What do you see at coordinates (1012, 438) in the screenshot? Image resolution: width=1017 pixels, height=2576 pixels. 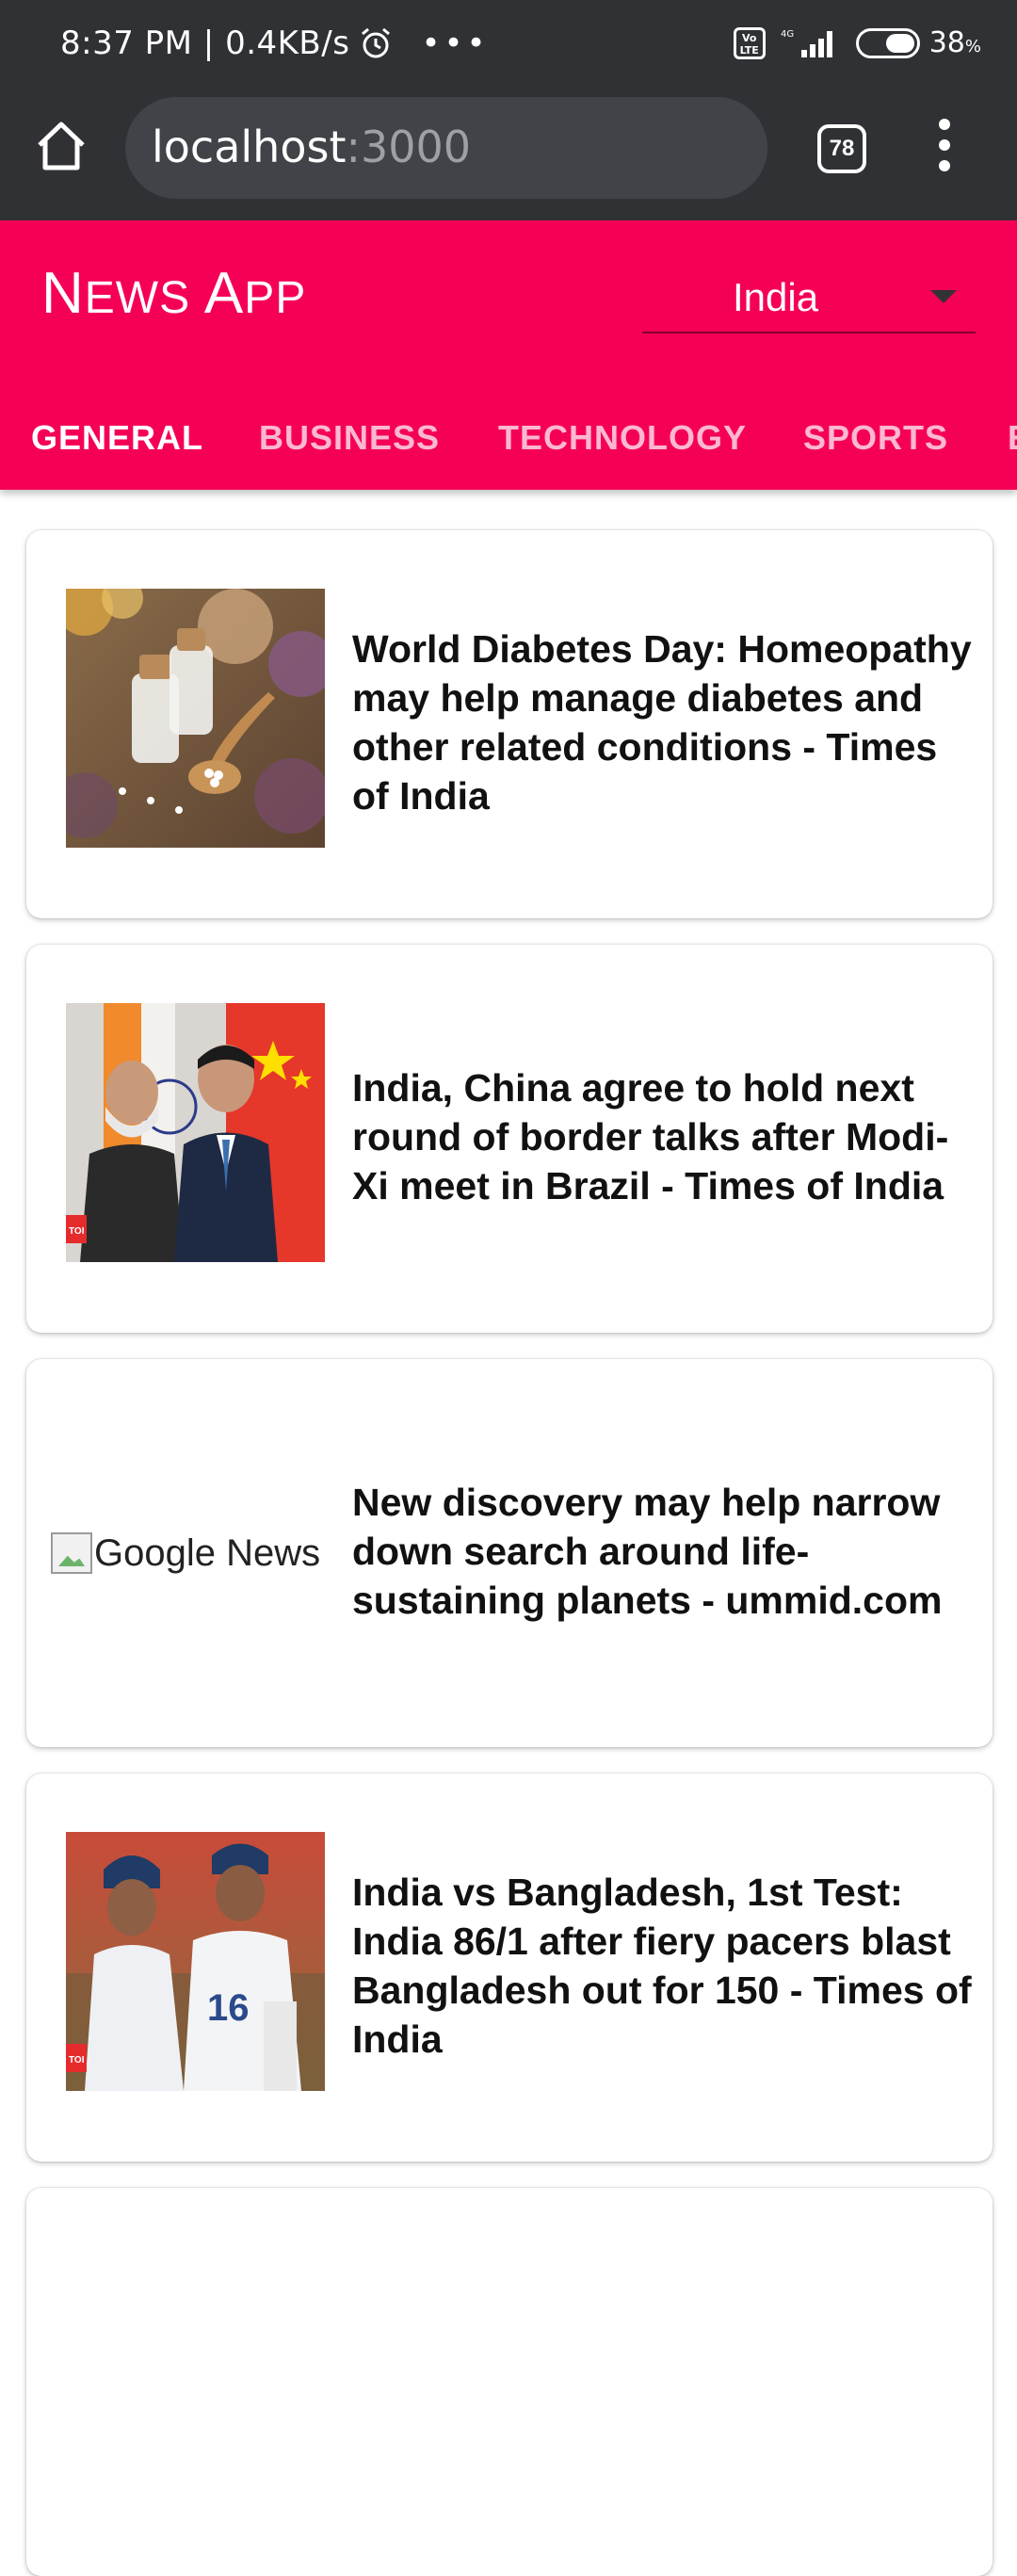 I see `tab-entertainment: ENTERTAINMENT` at bounding box center [1012, 438].